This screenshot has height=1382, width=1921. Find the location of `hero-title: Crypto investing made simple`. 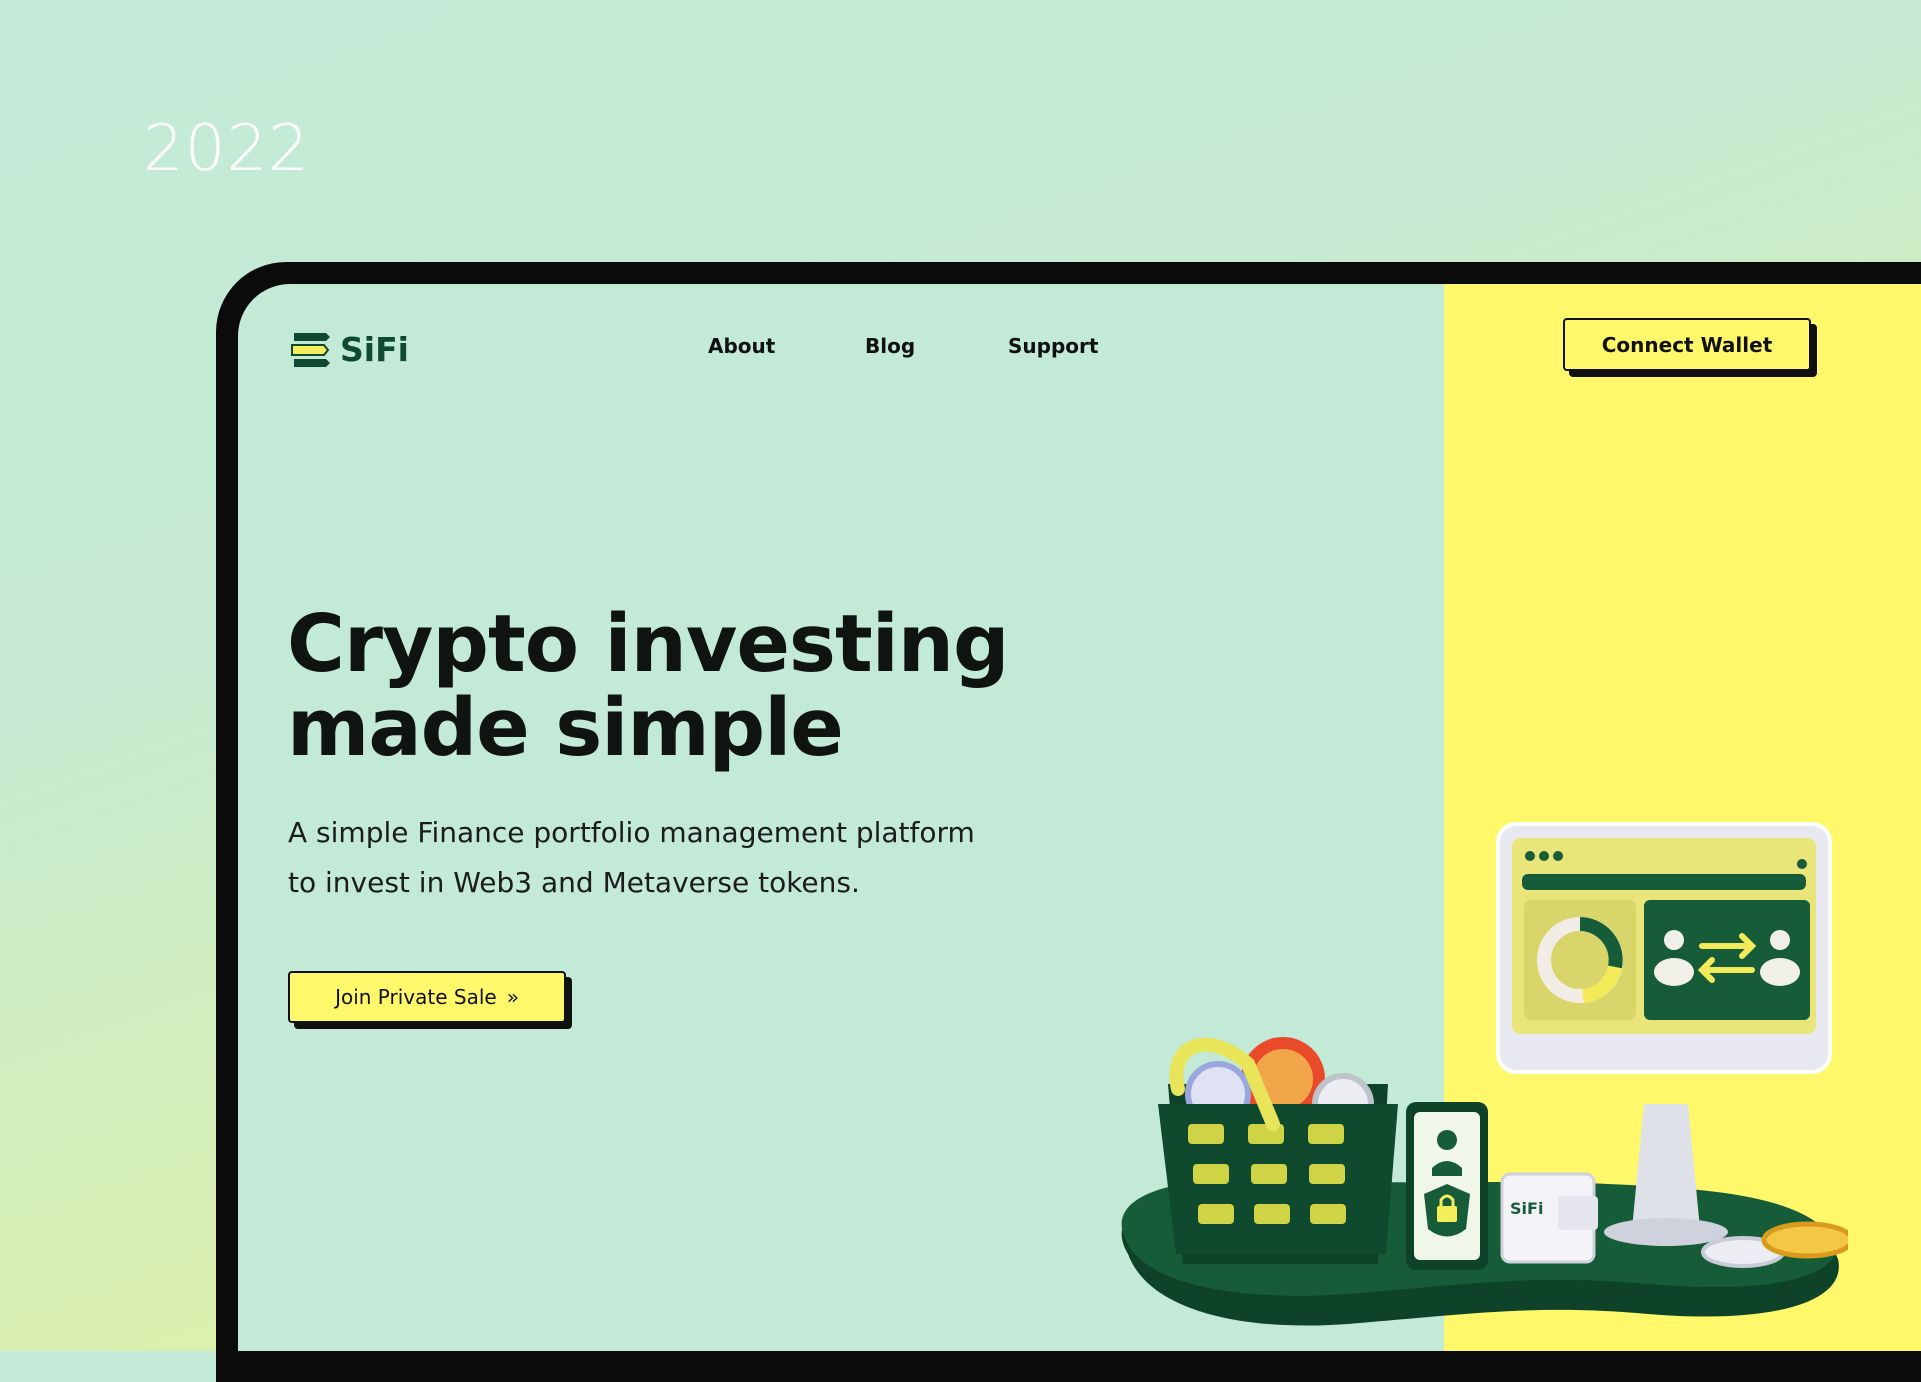

hero-title: Crypto investing made simple is located at coordinates (648, 686).